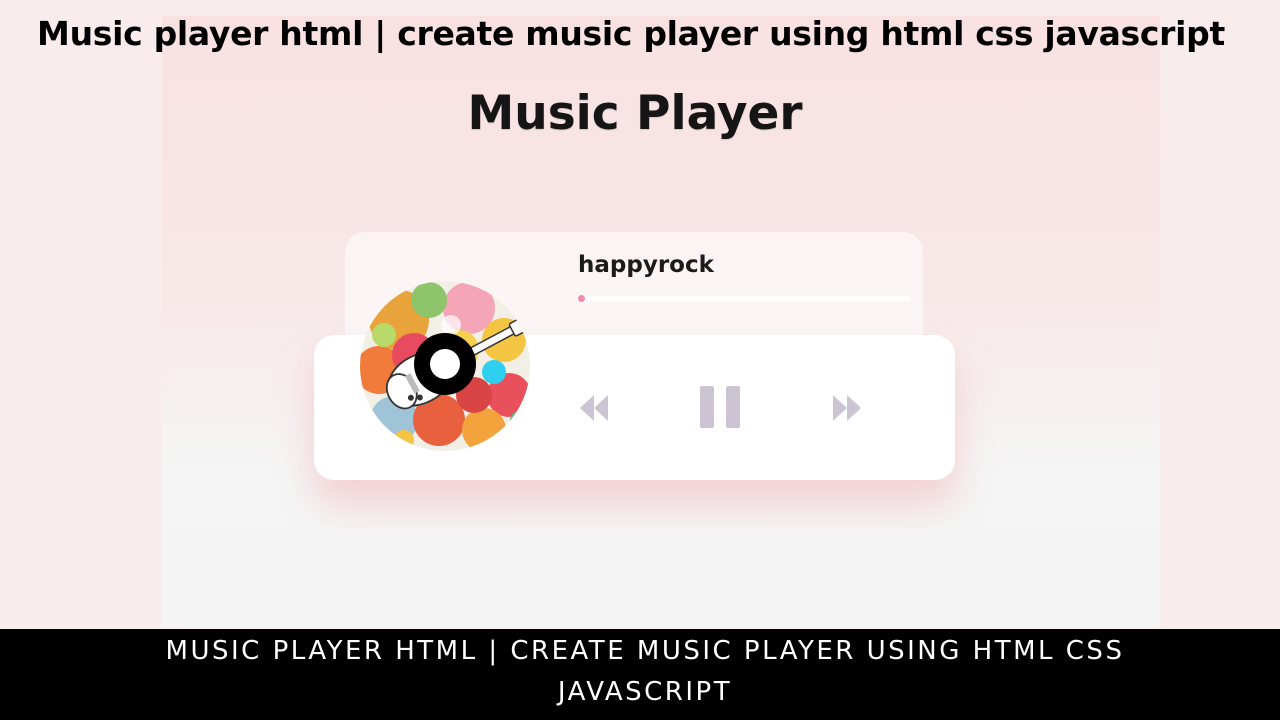 This screenshot has width=1280, height=720. What do you see at coordinates (635, 113) in the screenshot?
I see `app-heading: Music Player` at bounding box center [635, 113].